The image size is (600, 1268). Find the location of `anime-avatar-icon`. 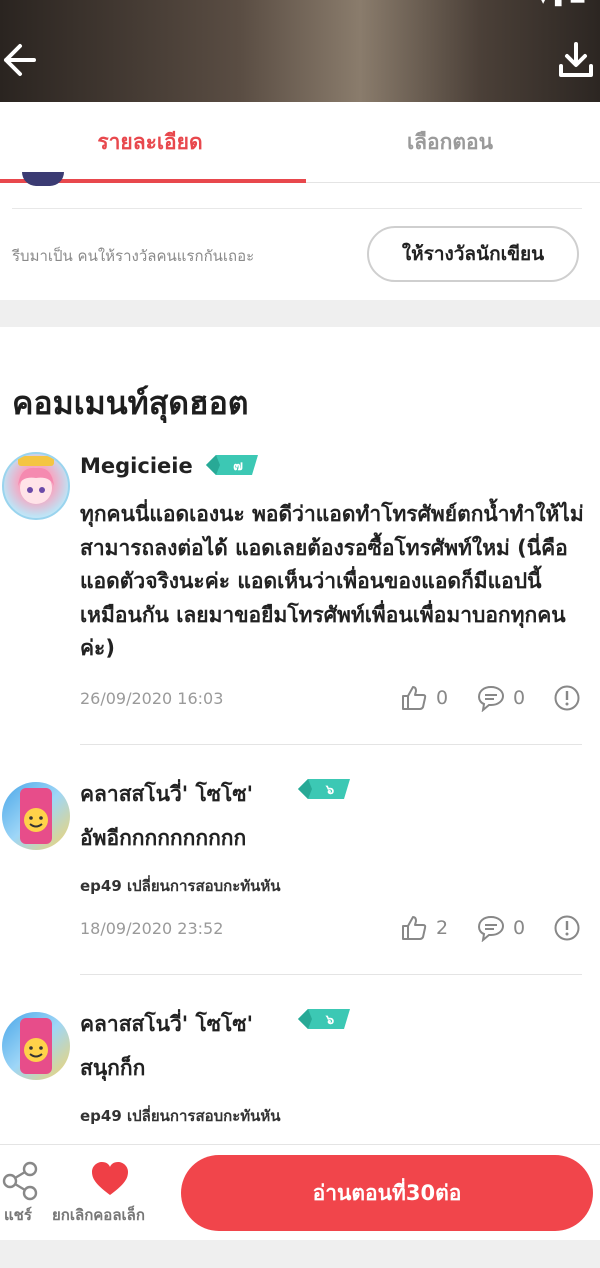

anime-avatar-icon is located at coordinates (36, 480).